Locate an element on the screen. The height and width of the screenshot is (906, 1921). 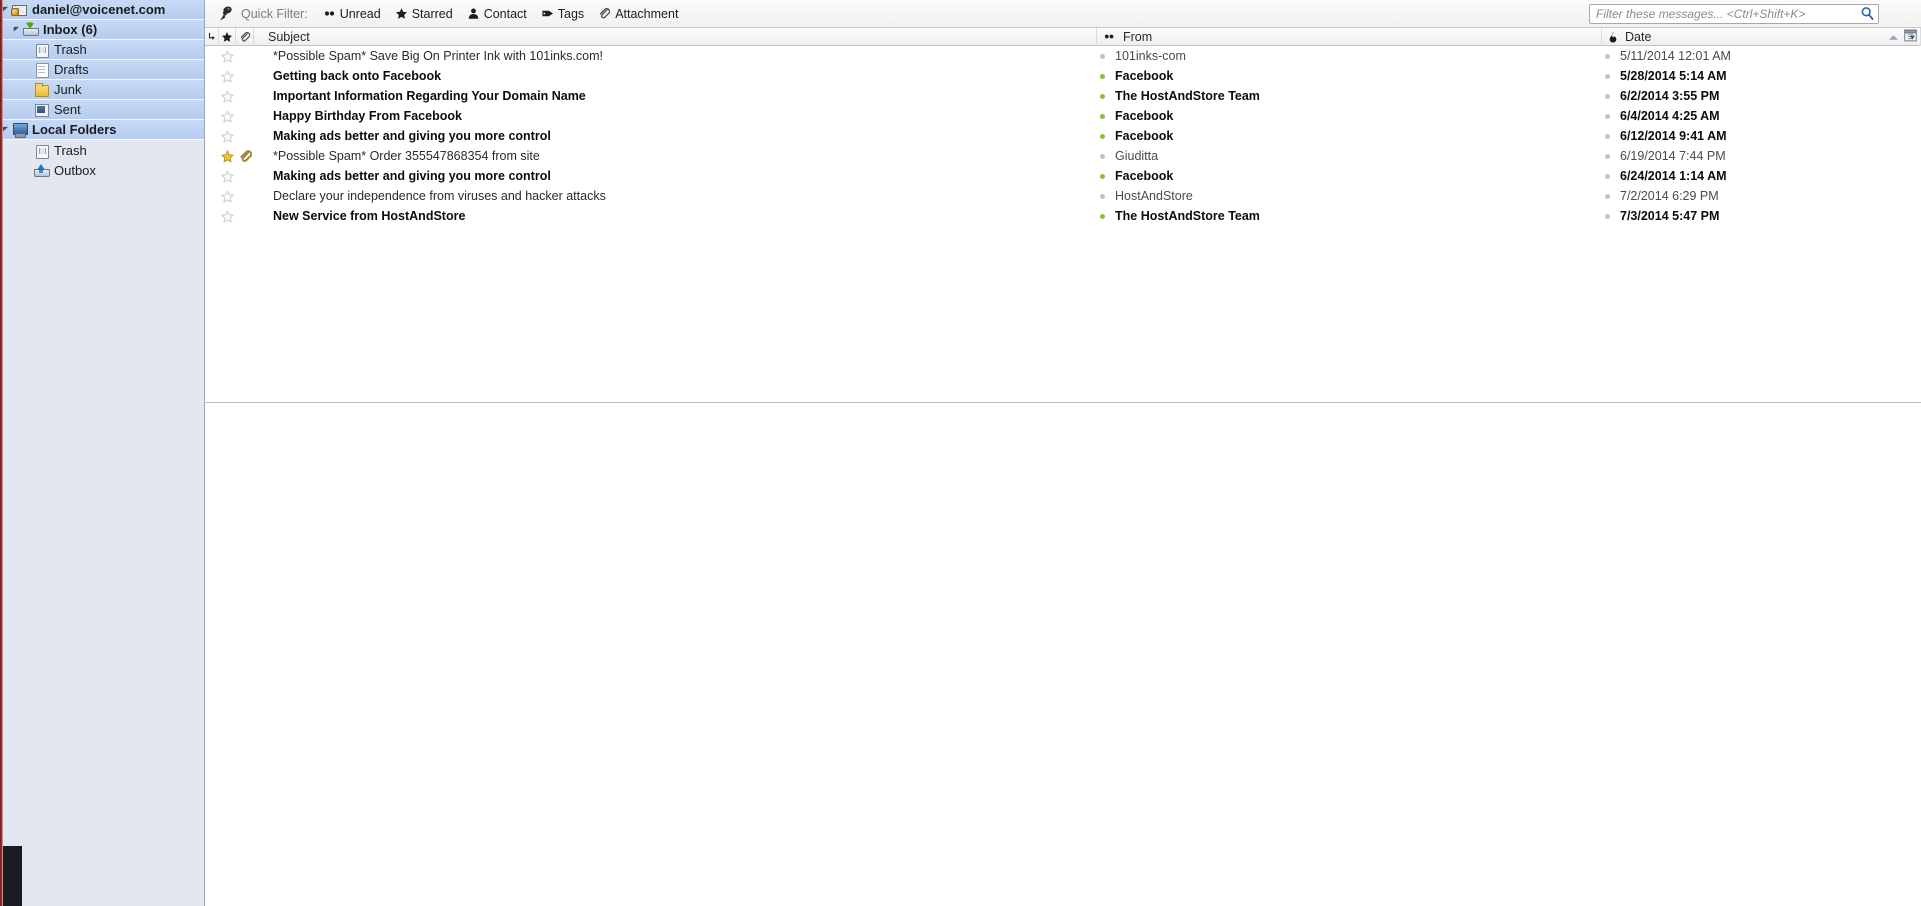
message-date-cell: 5/28/2014 5:14 AM is located at coordinates (1761, 76).